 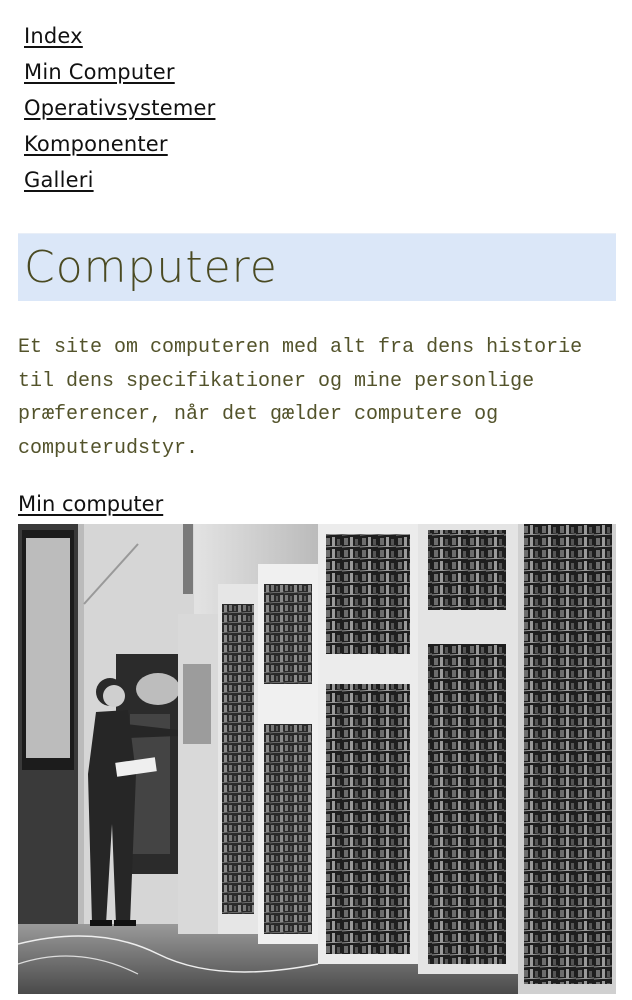 I want to click on nav-link-operativsystemer: Operativsystemer, so click(x=119, y=108).